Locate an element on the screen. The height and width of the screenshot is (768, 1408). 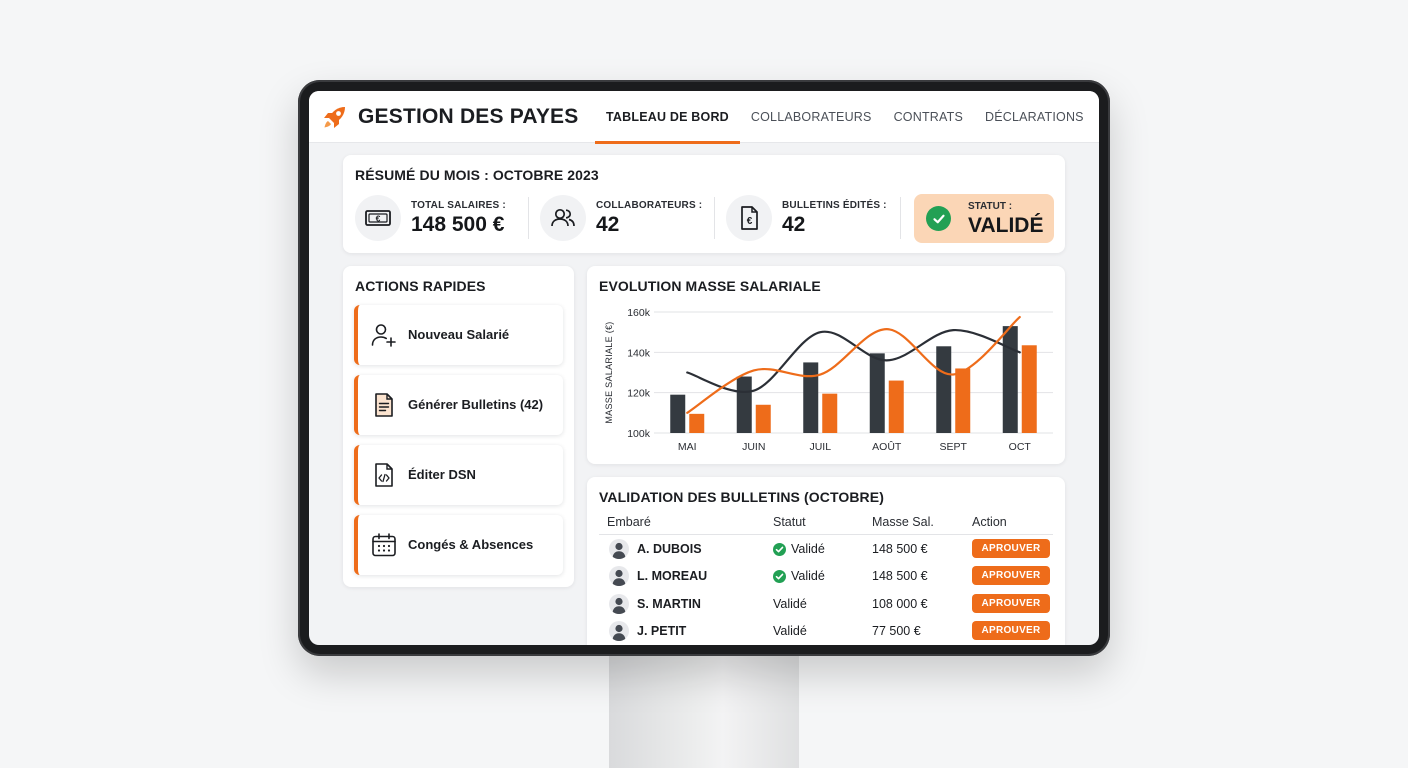
kpi-value: 148 500 € is located at coordinates (458, 224).